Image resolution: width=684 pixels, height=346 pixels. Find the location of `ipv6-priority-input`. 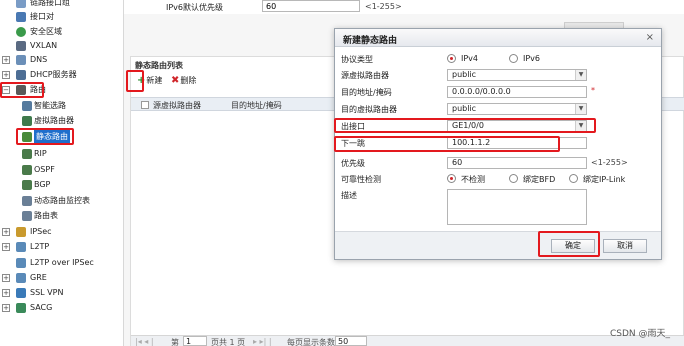

ipv6-priority-input is located at coordinates (311, 6).